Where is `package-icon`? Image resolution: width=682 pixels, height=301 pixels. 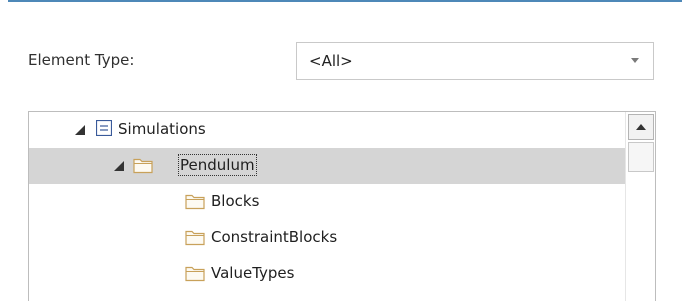
package-icon is located at coordinates (104, 128).